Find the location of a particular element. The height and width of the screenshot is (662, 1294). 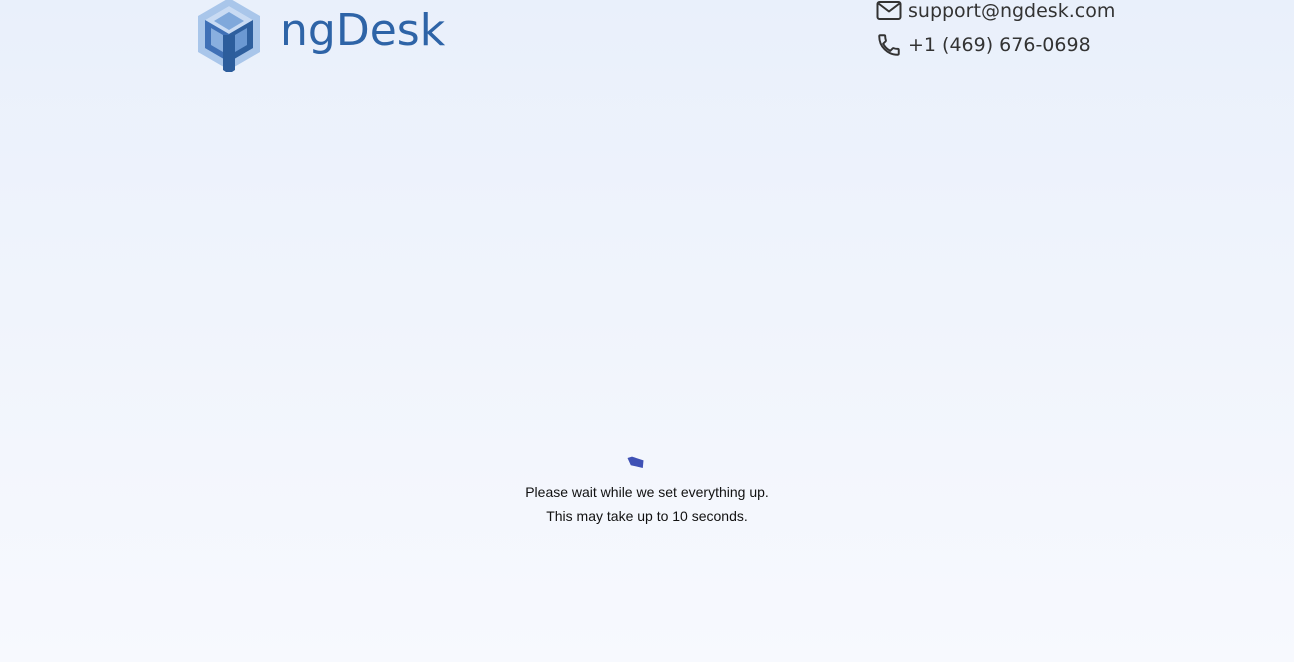

email-address: support@ngdesk.com is located at coordinates (1011, 11).